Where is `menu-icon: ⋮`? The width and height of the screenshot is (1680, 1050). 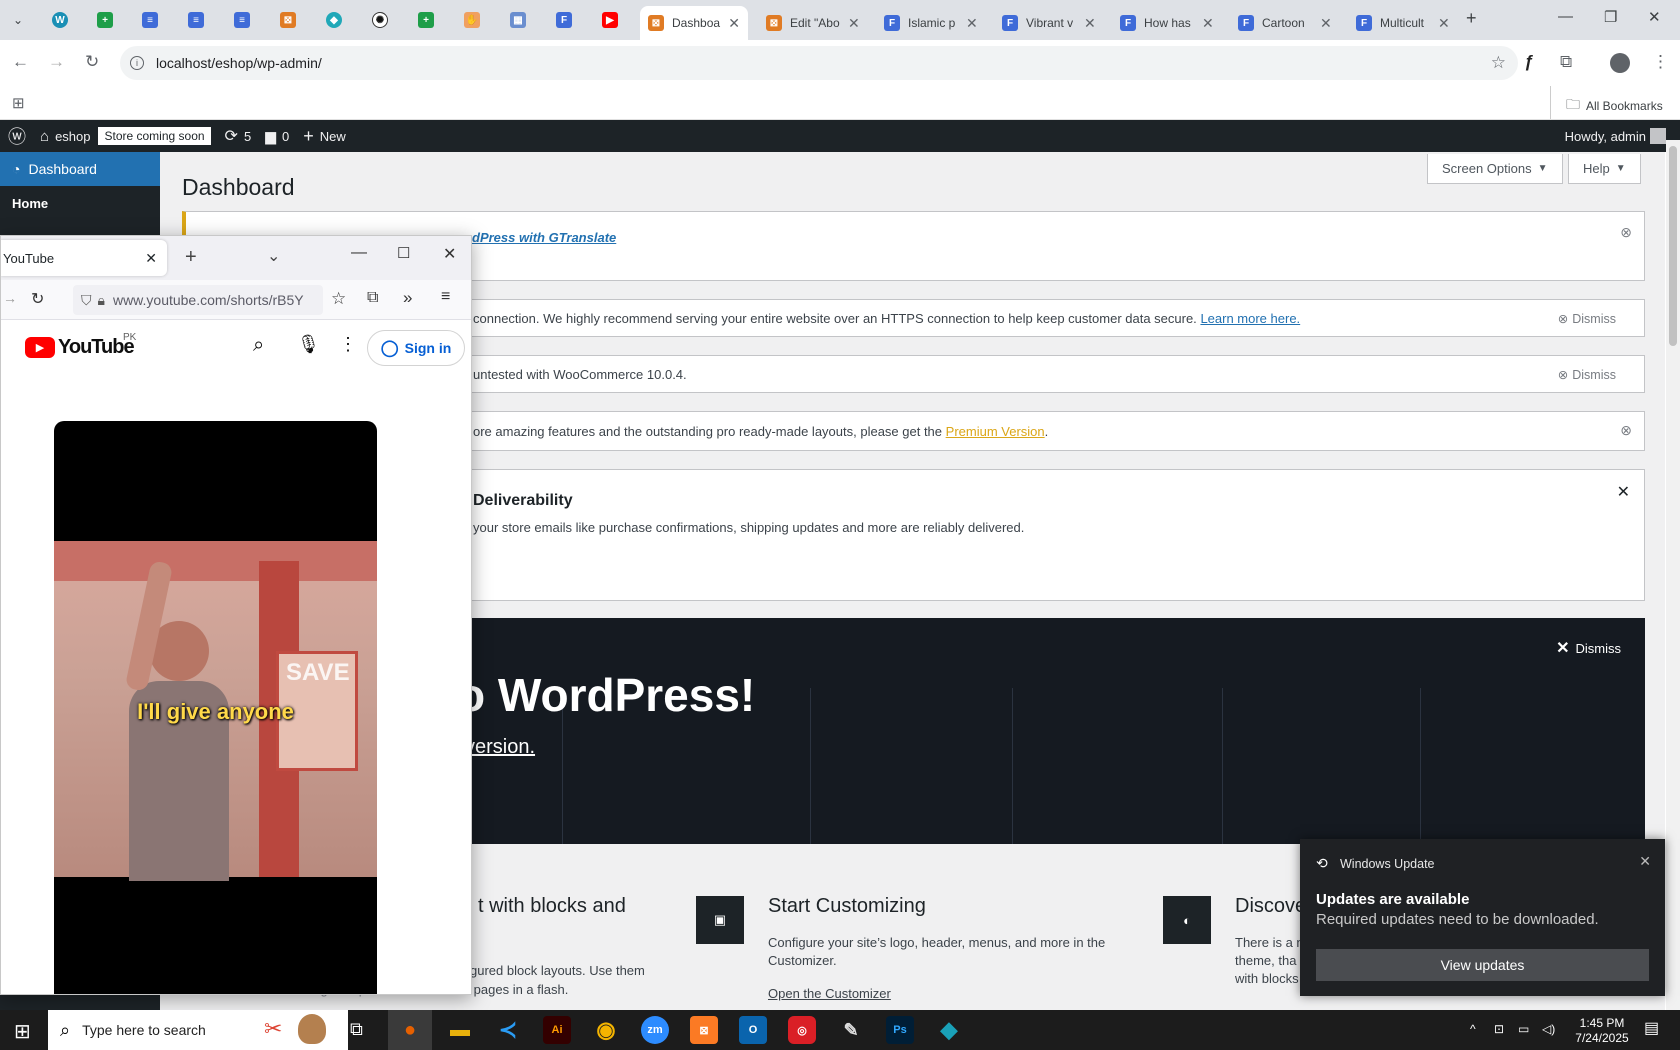
menu-icon: ⋮ is located at coordinates (1660, 62).